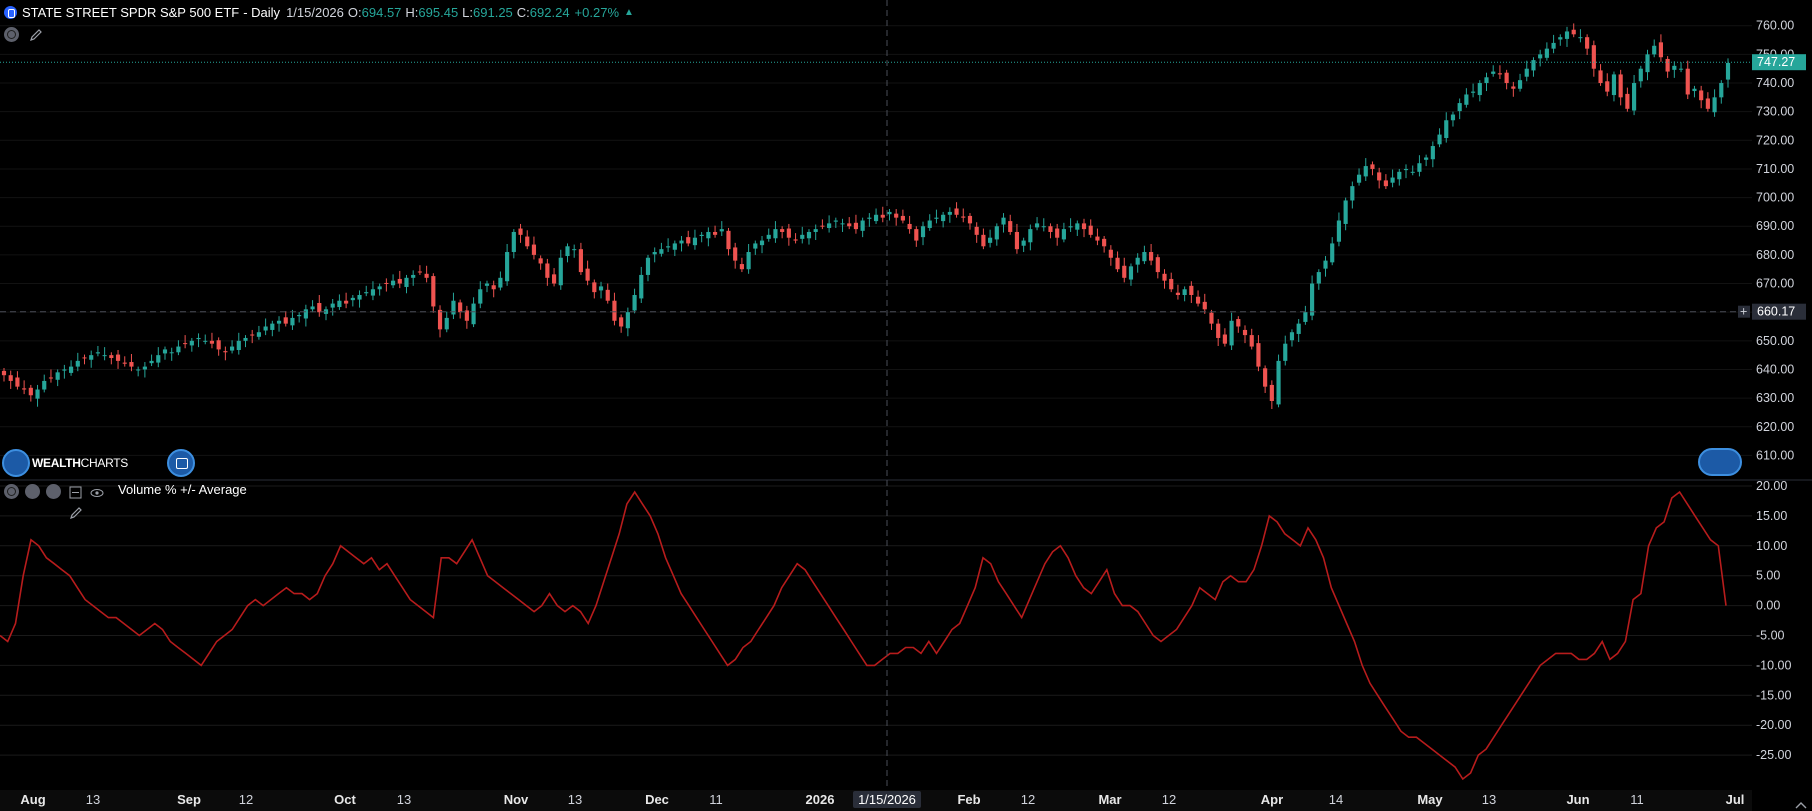 The image size is (1812, 811). What do you see at coordinates (65, 463) in the screenshot?
I see `wealthcharts-logo: WEALTHCHARTS` at bounding box center [65, 463].